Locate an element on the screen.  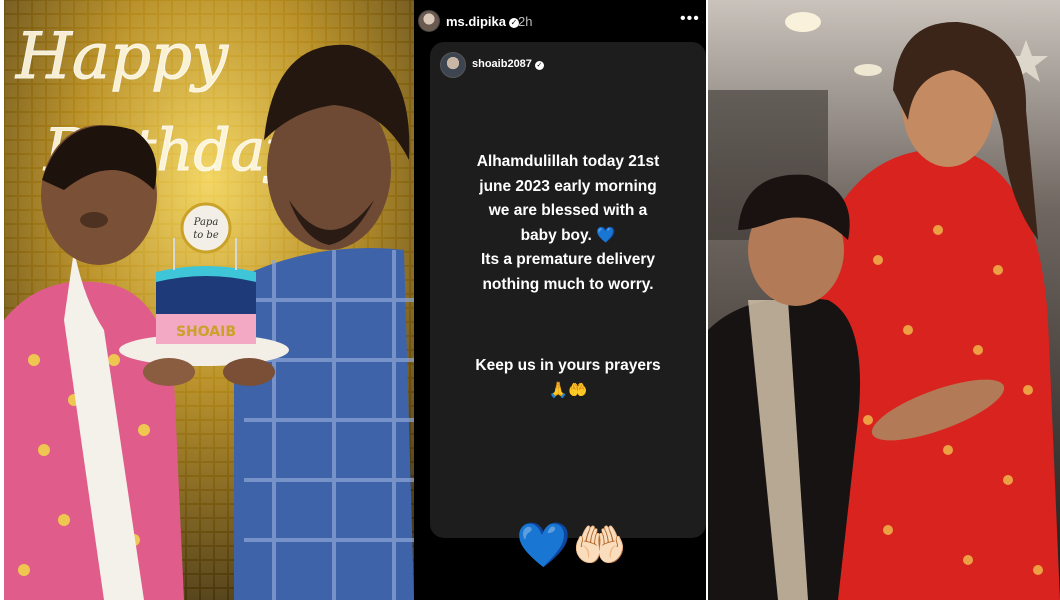
post-username-container: shoaib2087 ✓ is located at coordinates (508, 64).